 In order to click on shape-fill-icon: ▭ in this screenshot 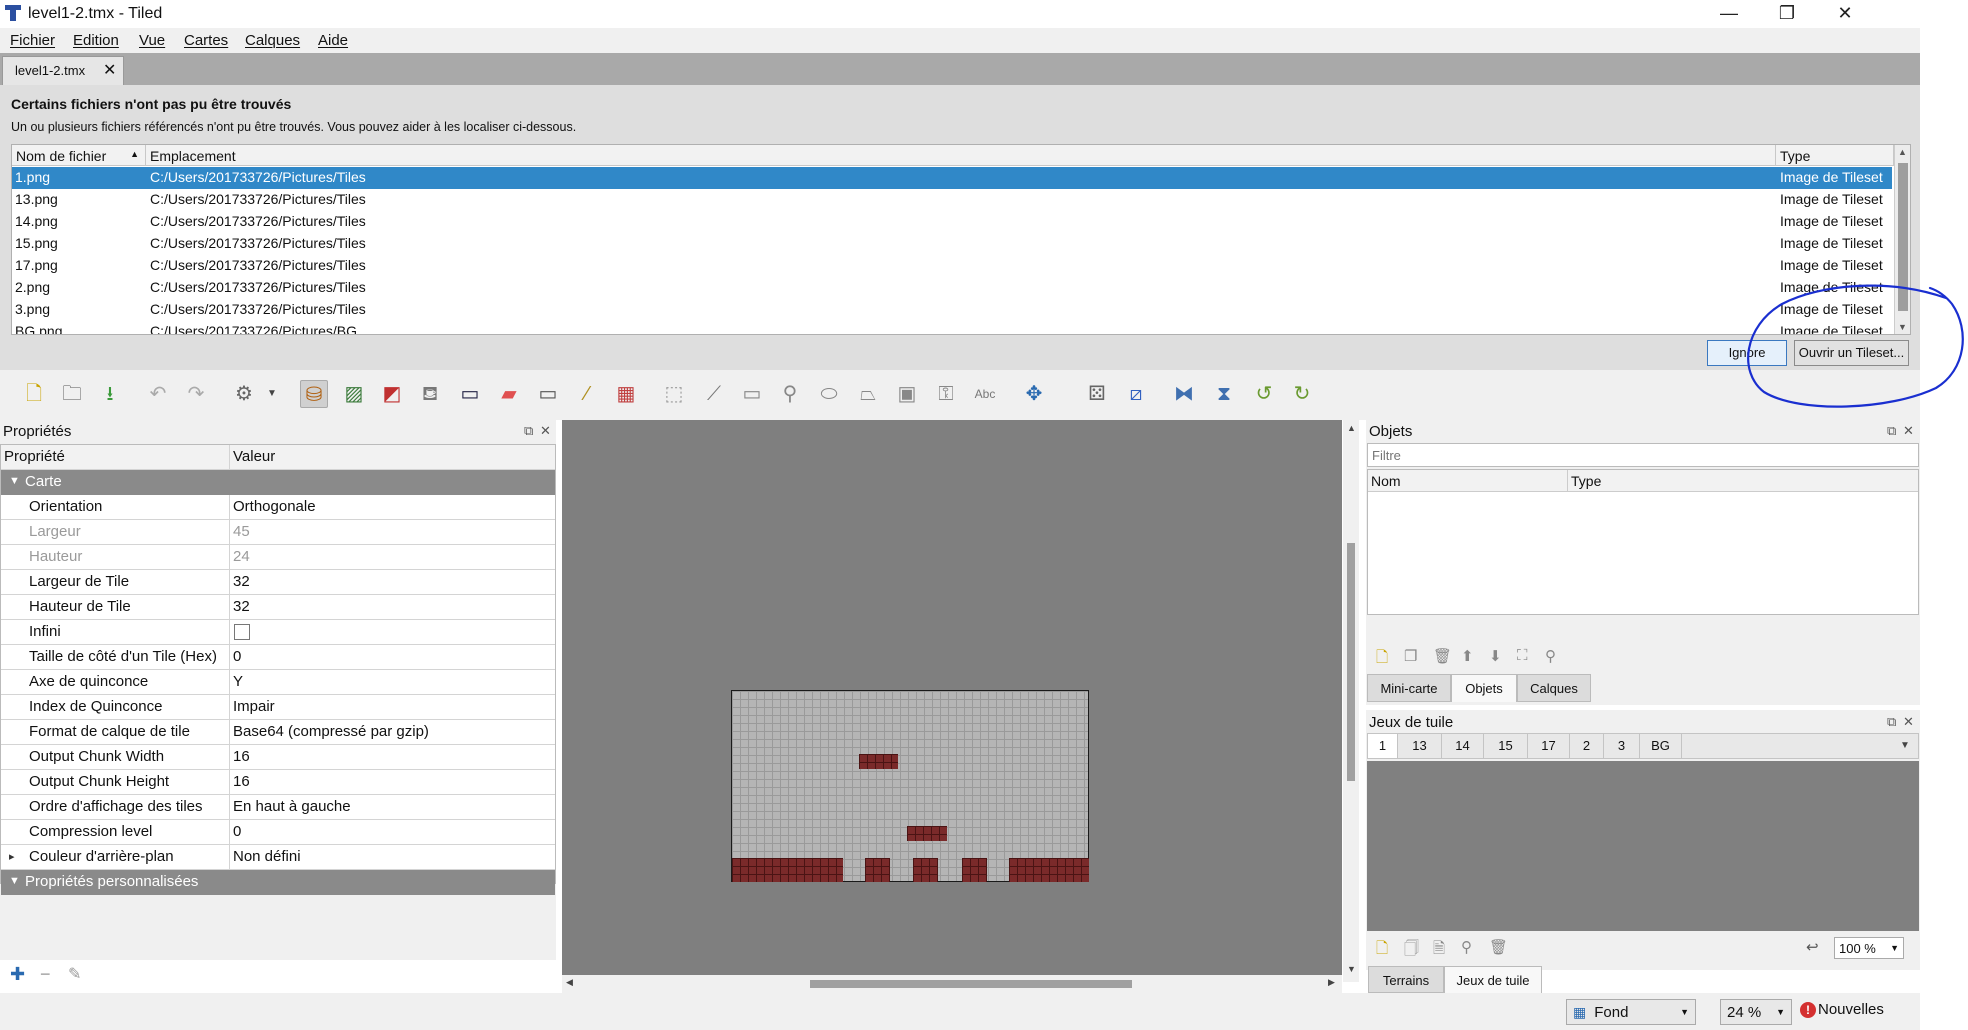, I will do `click(470, 394)`.